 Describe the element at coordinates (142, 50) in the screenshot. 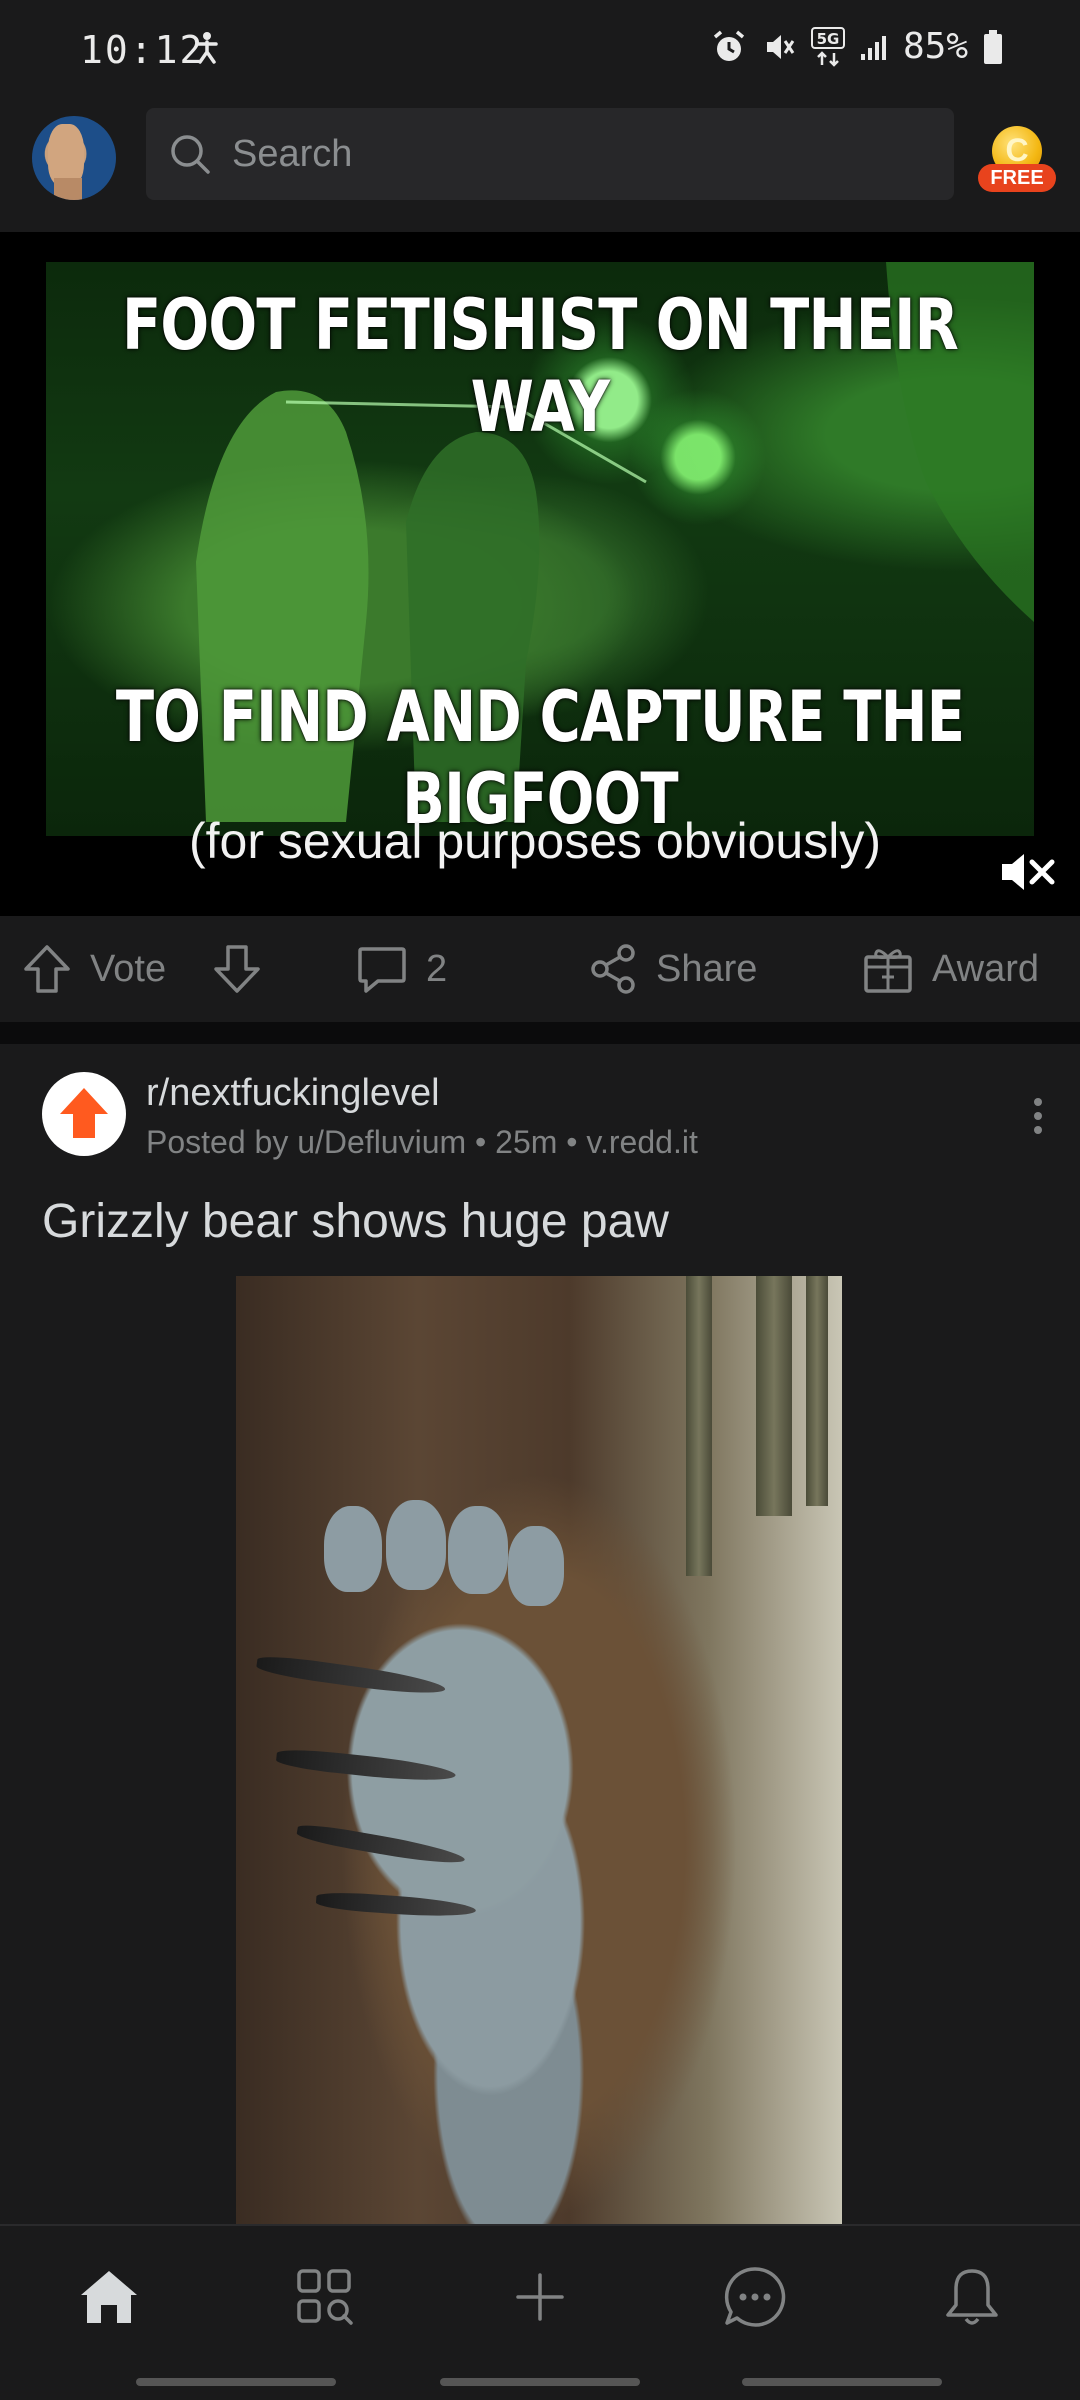

I see `status-time: 10:12` at that location.